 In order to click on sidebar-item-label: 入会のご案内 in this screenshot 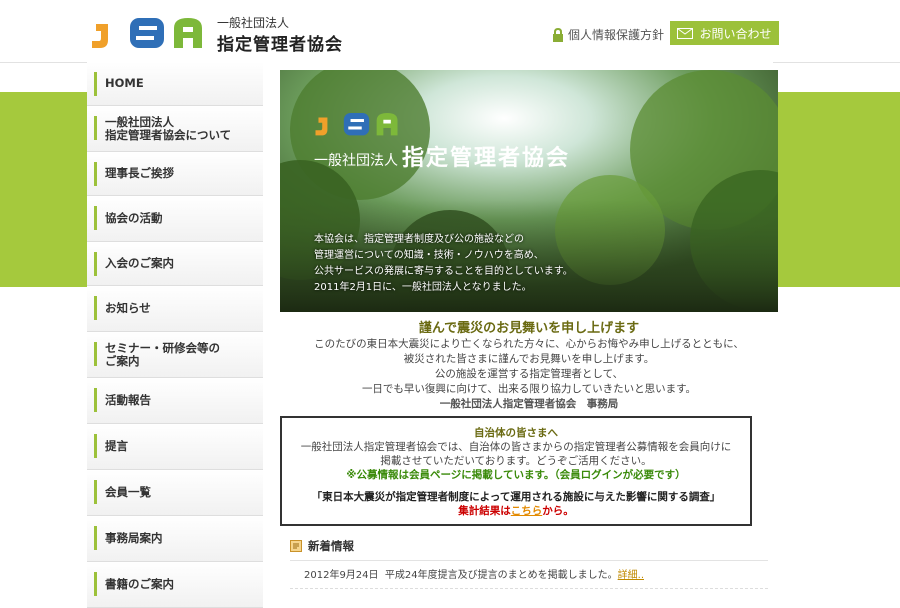, I will do `click(139, 263)`.